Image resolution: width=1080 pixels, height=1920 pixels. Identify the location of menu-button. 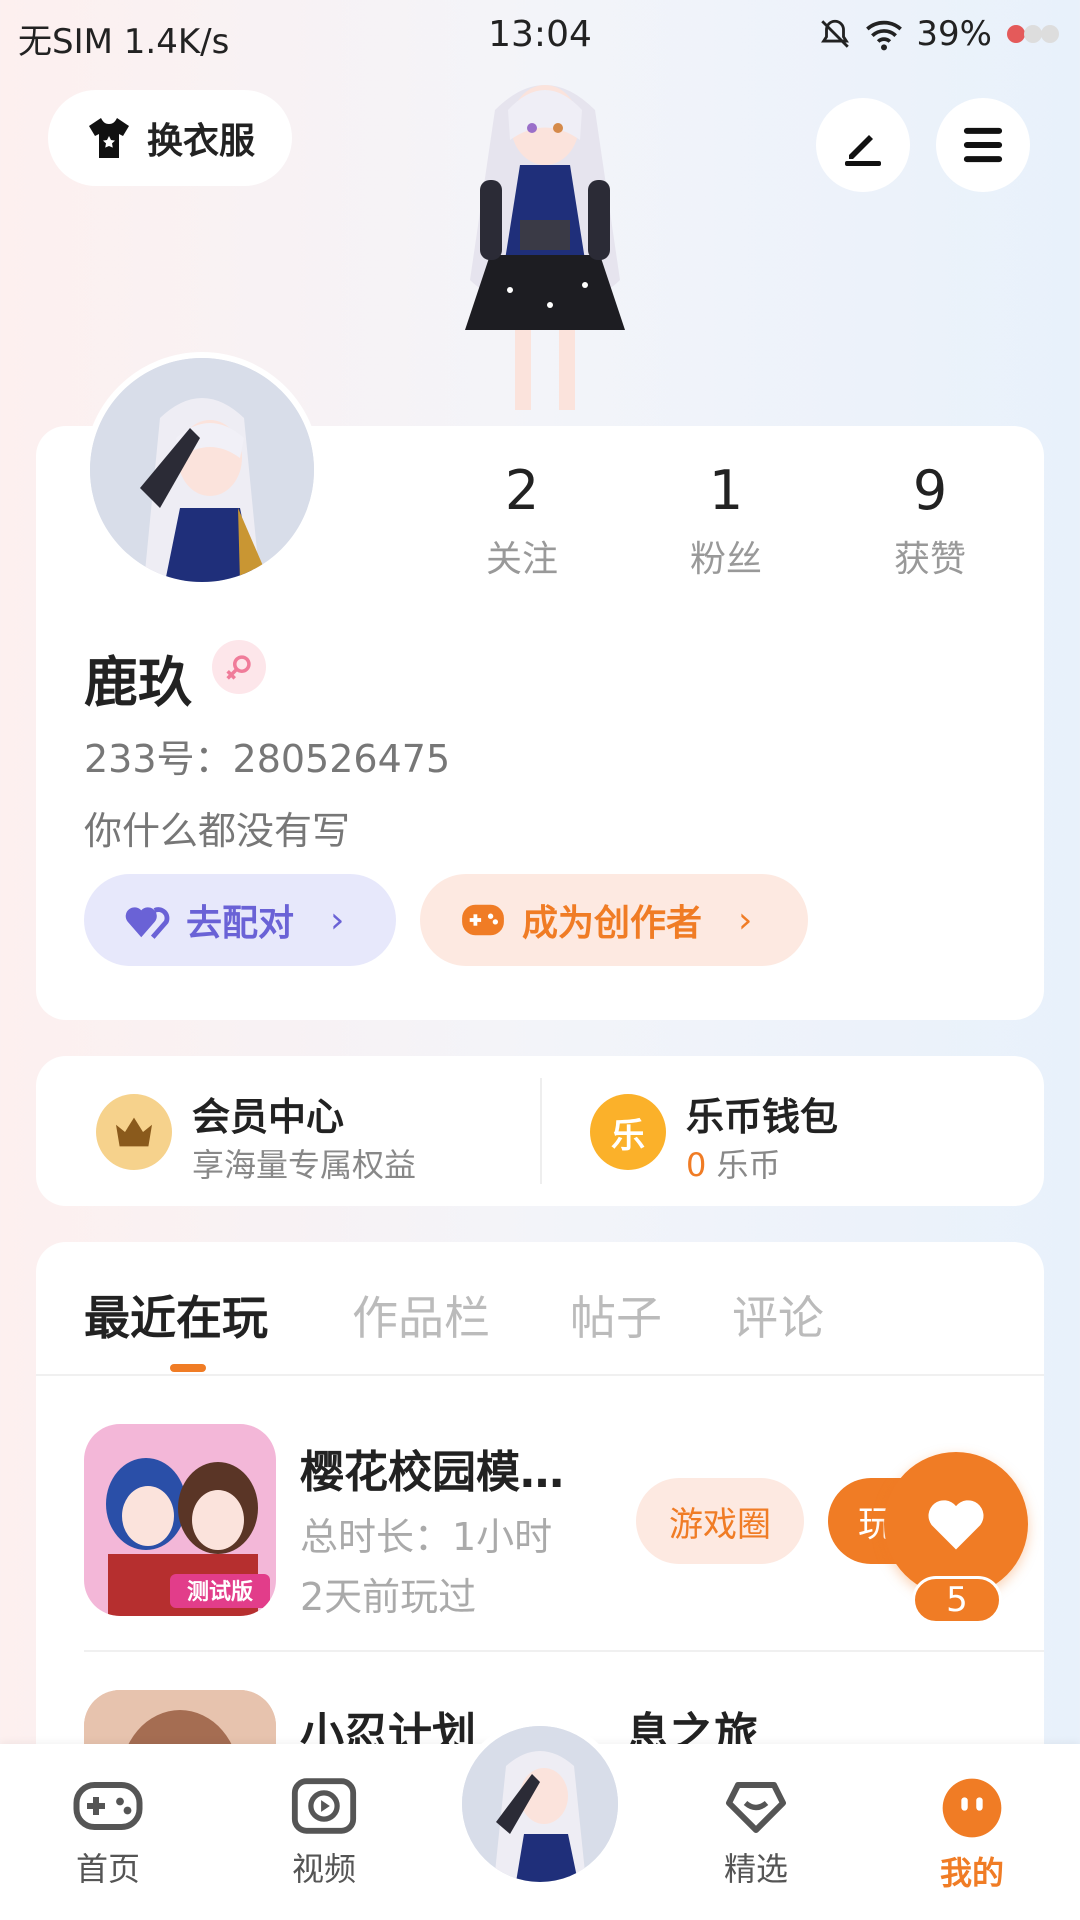
(983, 145).